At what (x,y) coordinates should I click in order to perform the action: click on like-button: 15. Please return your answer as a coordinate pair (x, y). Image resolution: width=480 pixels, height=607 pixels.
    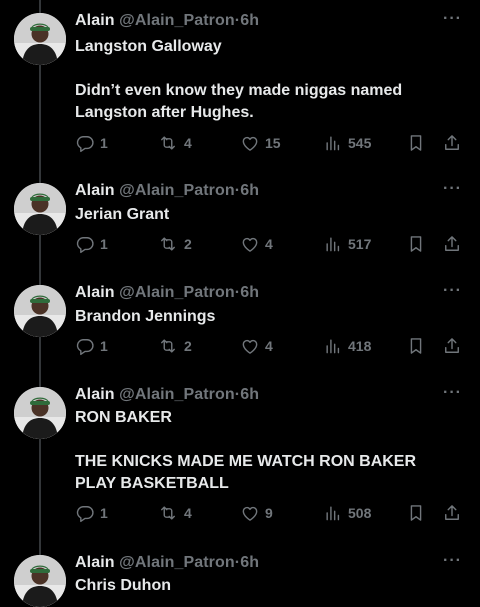
    Looking at the image, I should click on (260, 143).